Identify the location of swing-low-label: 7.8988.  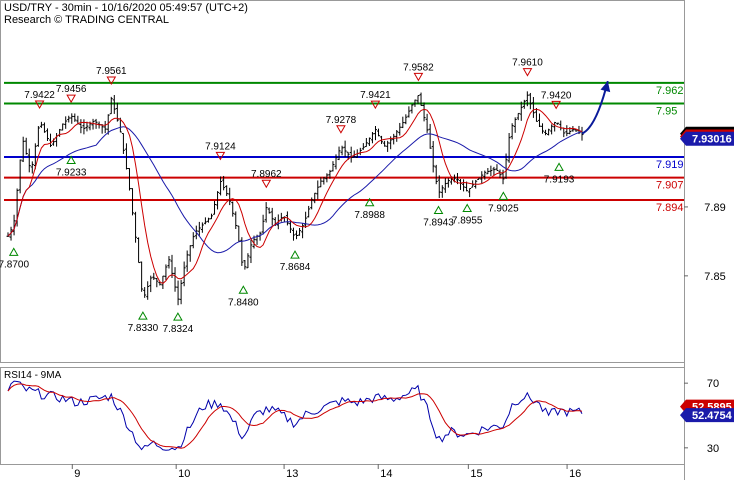
(369, 215).